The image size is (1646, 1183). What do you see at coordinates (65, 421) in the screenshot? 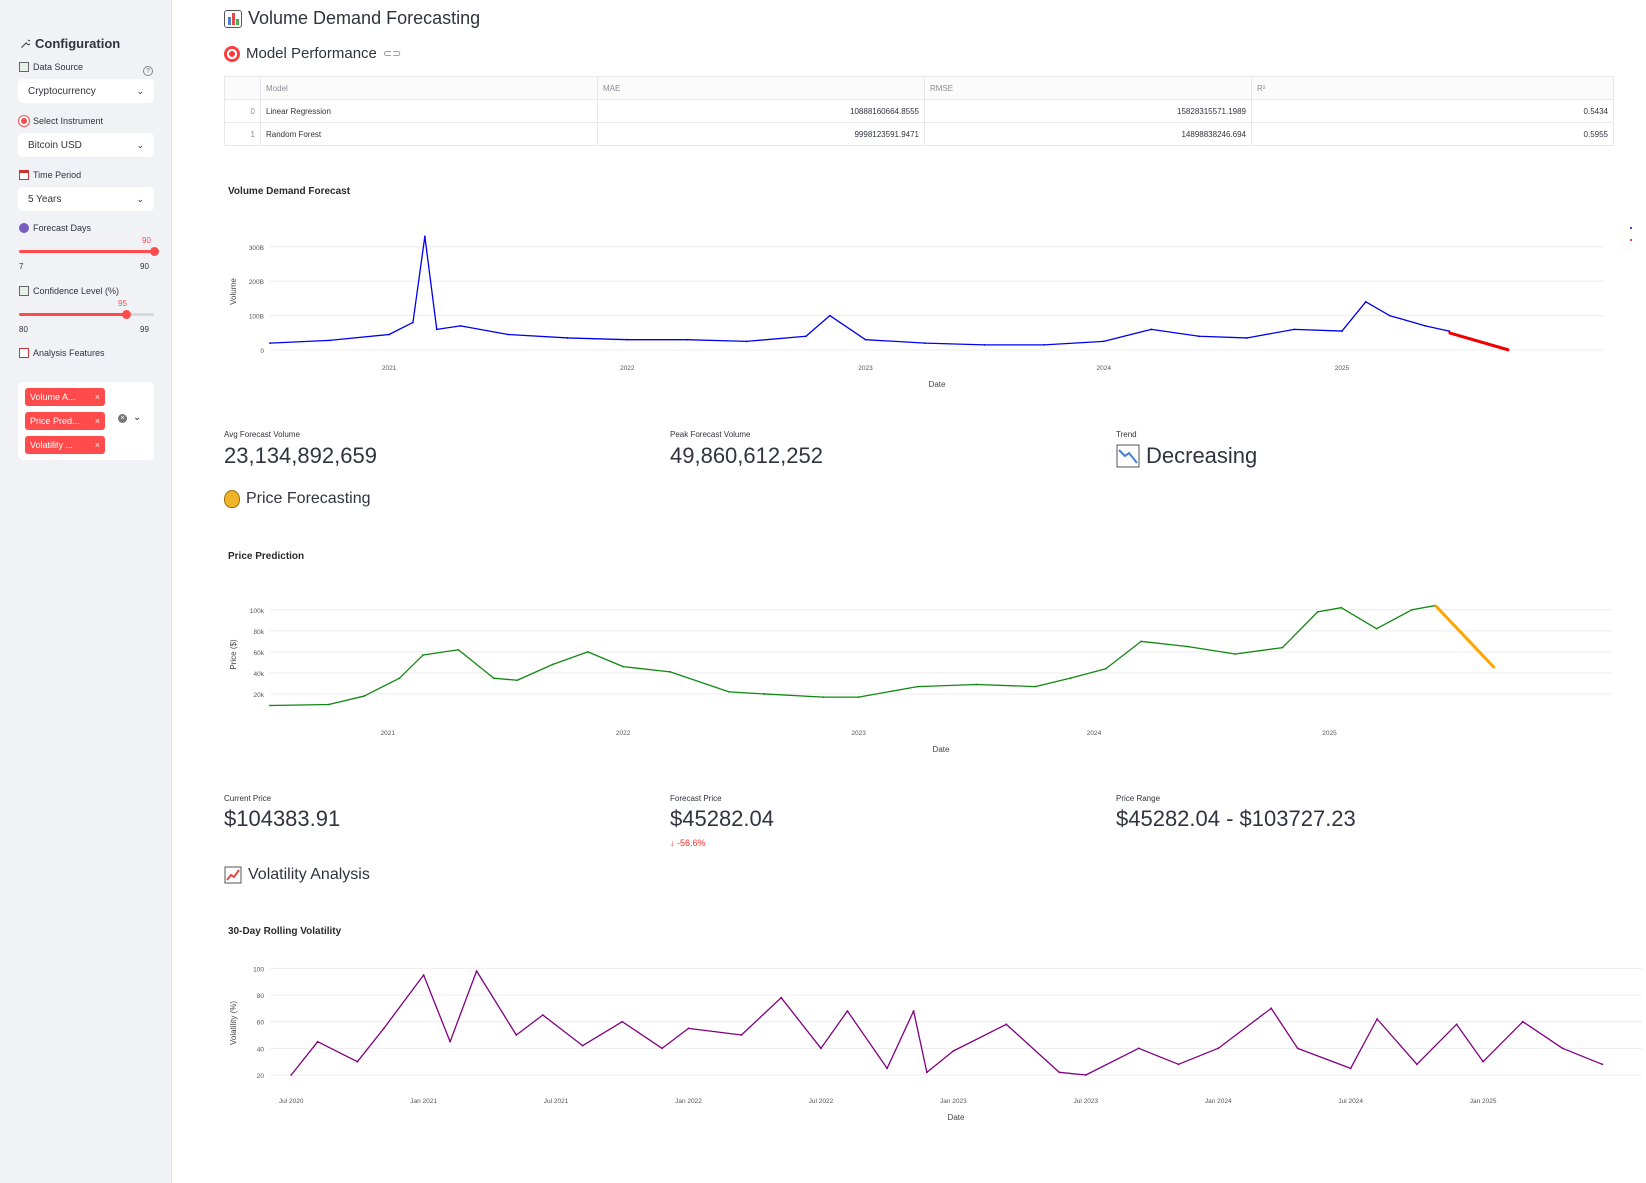
I see `feature-chip: Price Pred... ×` at bounding box center [65, 421].